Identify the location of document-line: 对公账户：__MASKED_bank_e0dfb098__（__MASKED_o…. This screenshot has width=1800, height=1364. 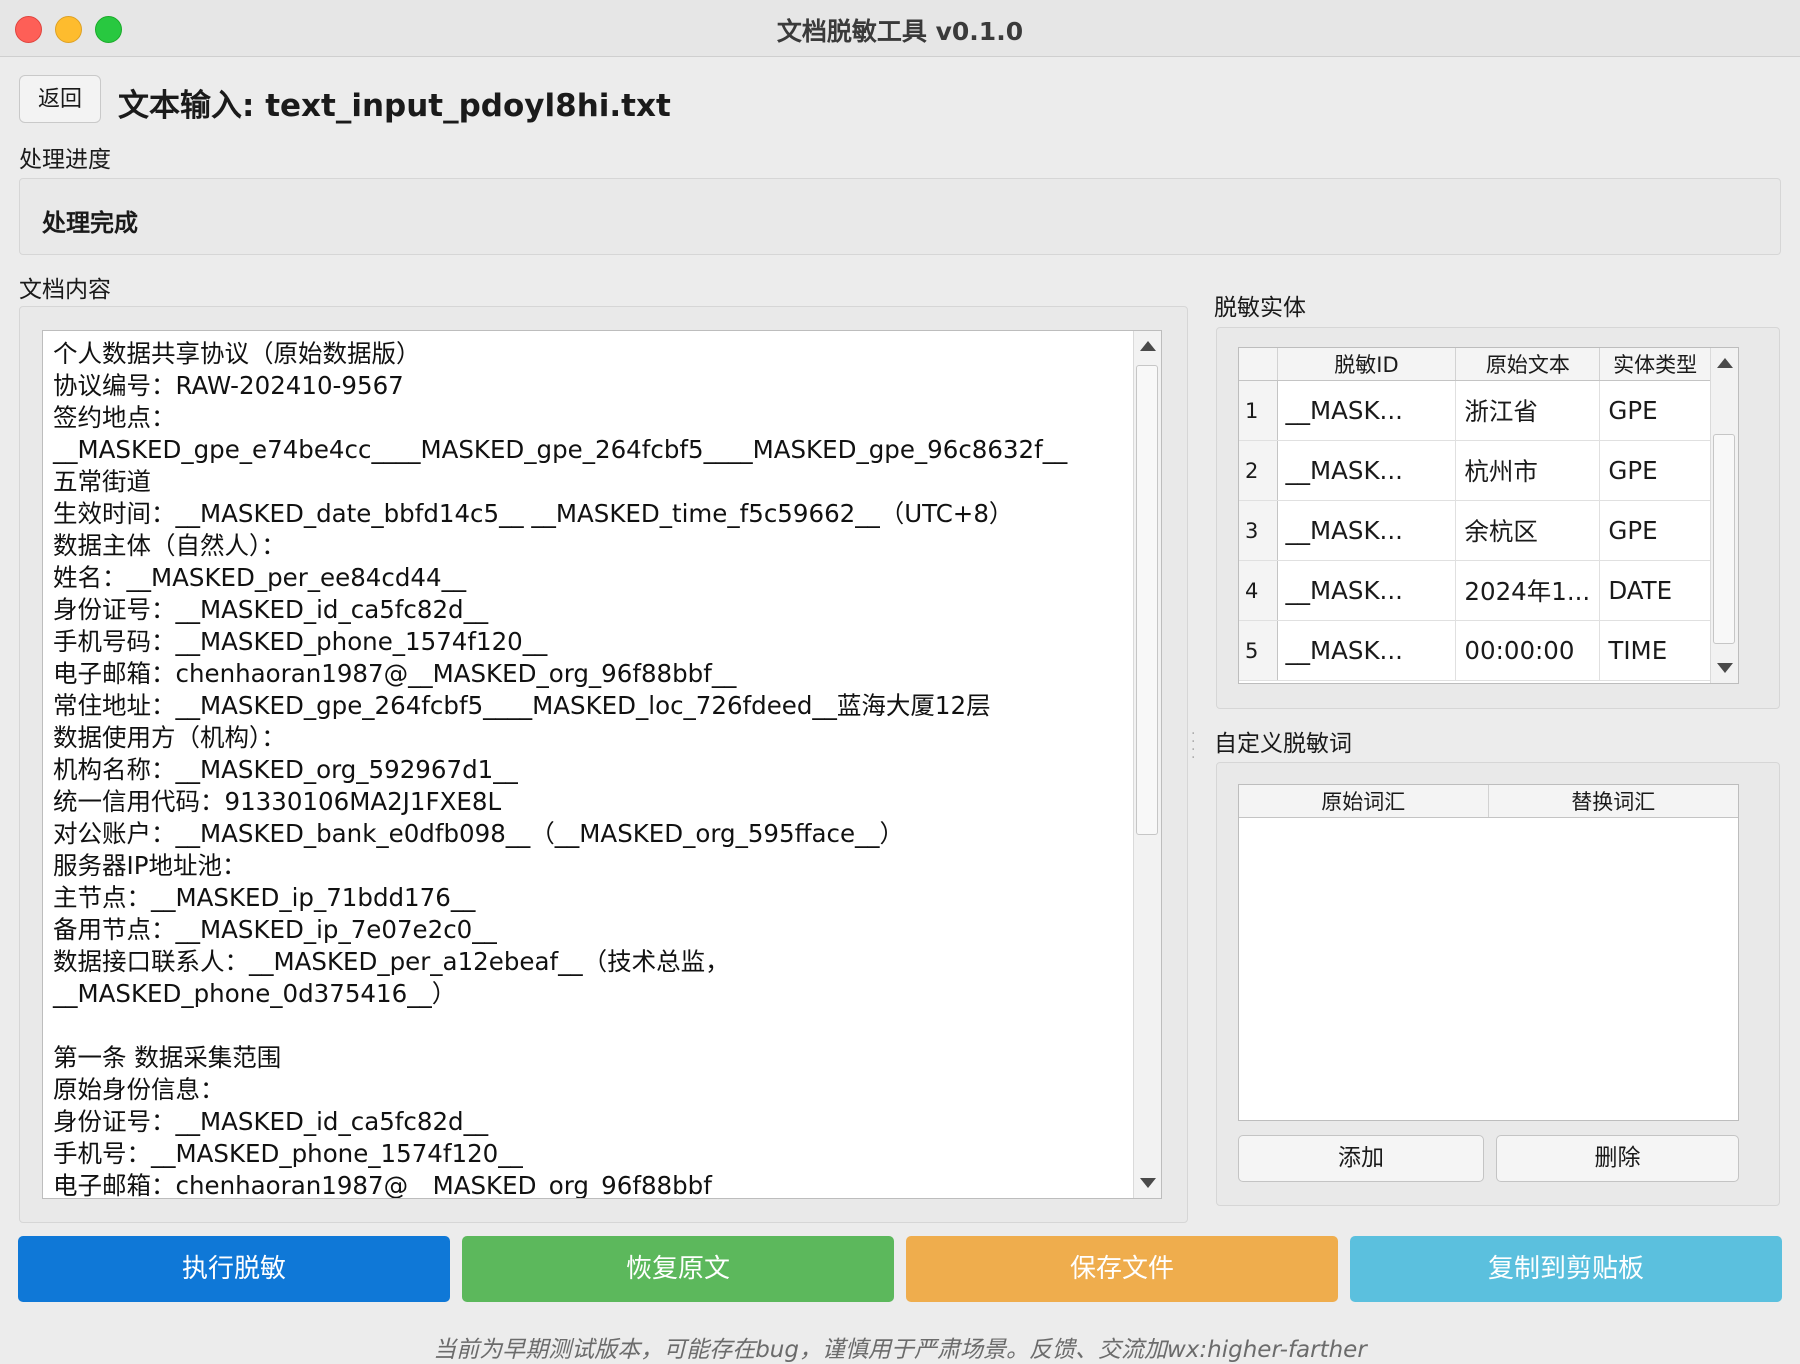
(479, 833).